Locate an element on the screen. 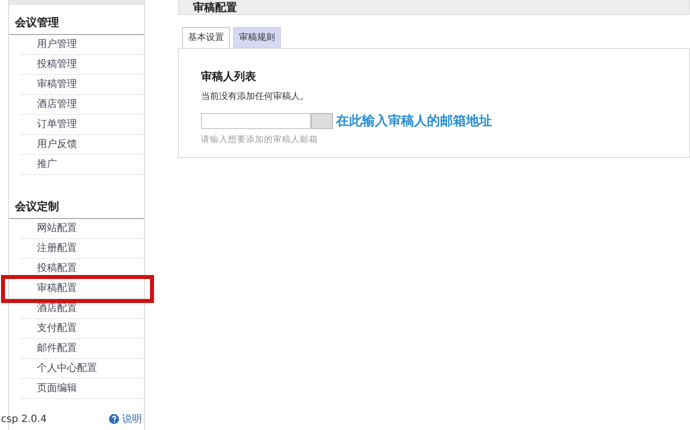 This screenshot has width=690, height=430. sidebar-item: 酒店管理 is located at coordinates (81, 105).